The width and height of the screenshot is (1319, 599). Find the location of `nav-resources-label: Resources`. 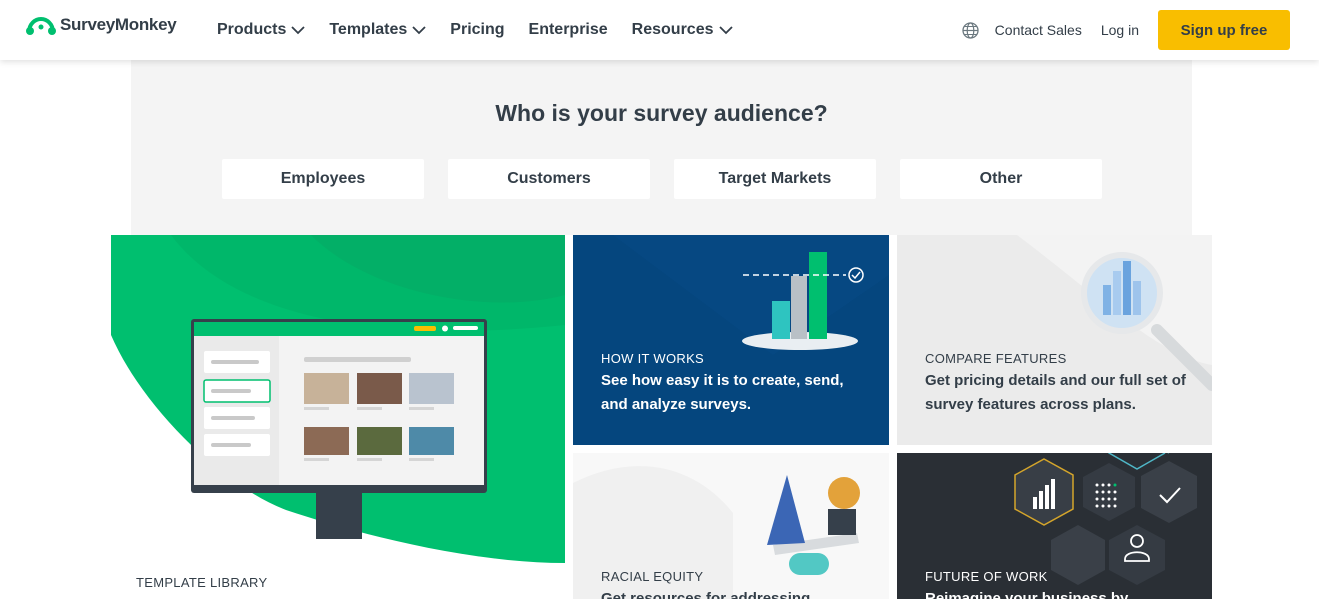

nav-resources-label: Resources is located at coordinates (672, 29).